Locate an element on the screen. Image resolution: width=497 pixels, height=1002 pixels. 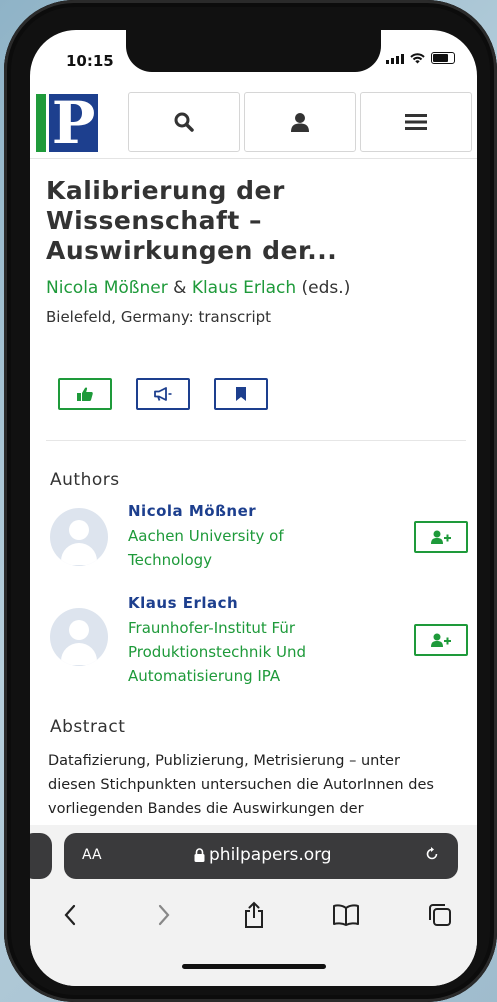
browser-toolbar is located at coordinates (253, 917).